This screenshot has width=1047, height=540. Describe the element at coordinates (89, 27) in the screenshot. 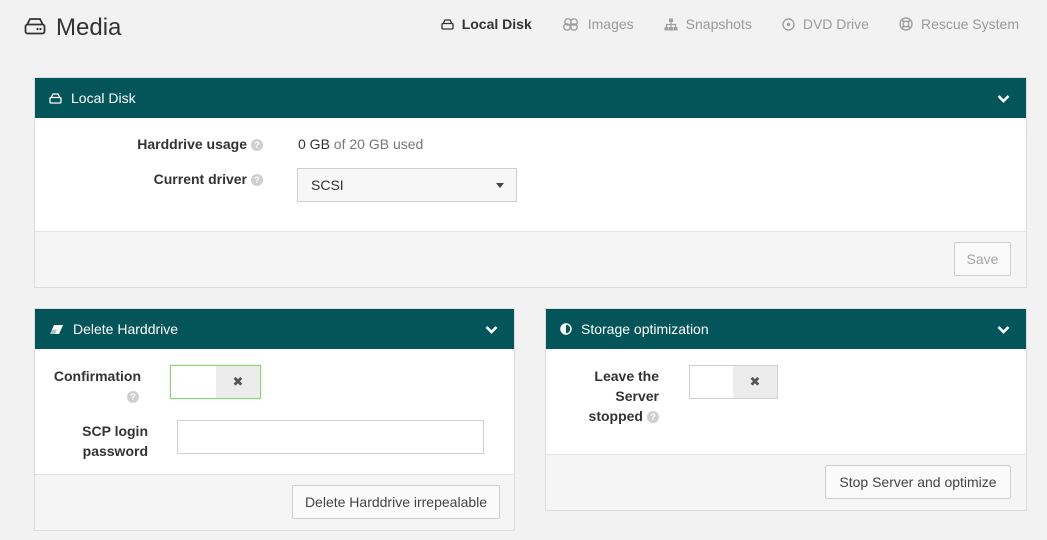

I see `page-title-text: Media` at that location.